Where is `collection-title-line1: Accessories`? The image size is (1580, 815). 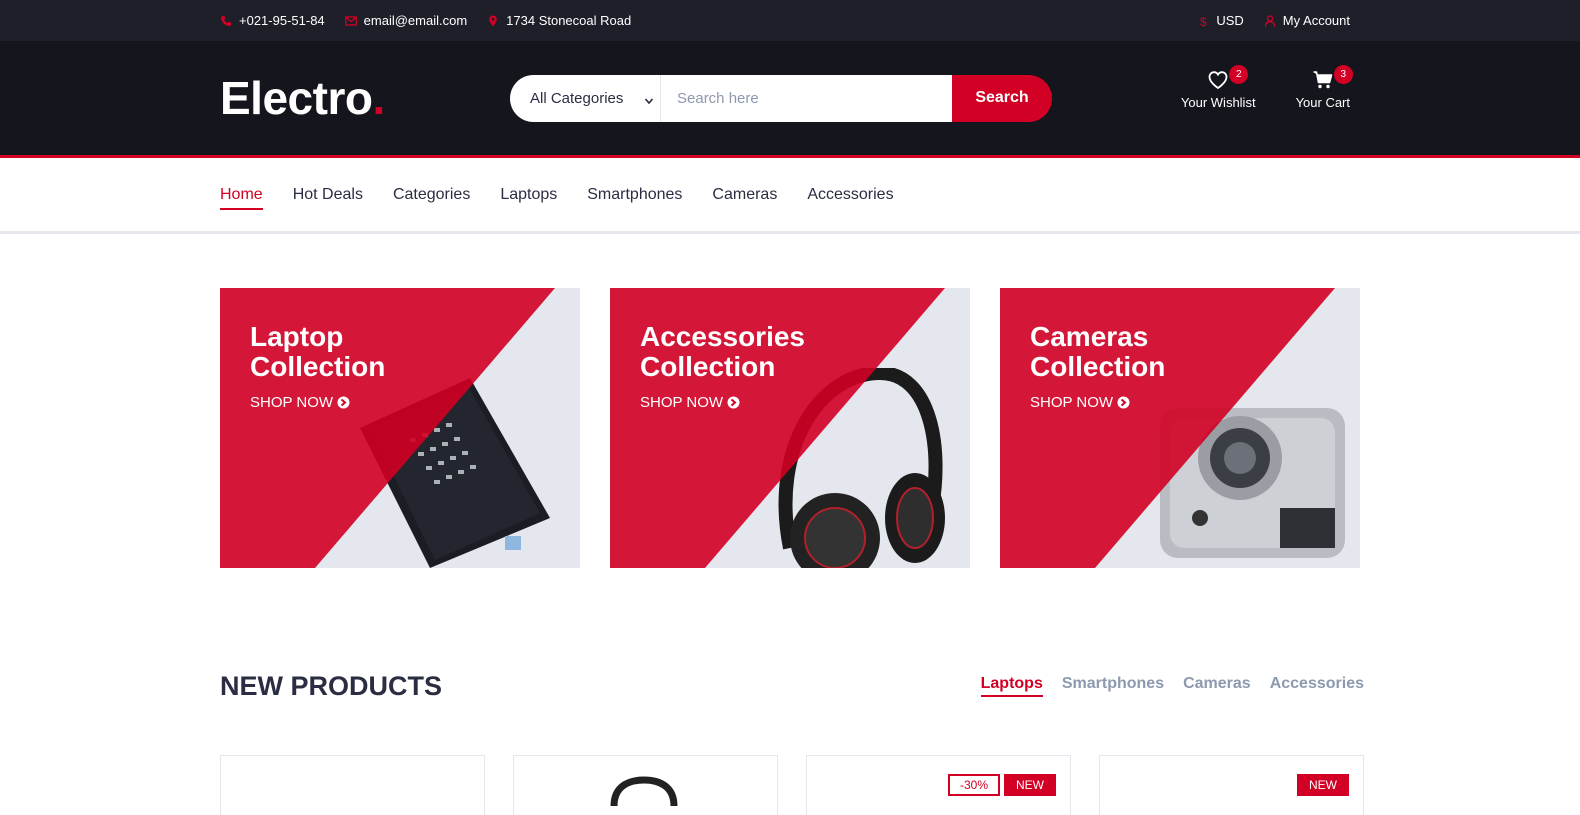 collection-title-line1: Accessories is located at coordinates (723, 336).